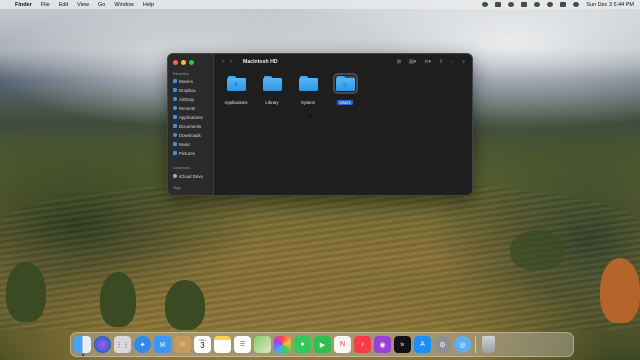 Image resolution: width=640 pixels, height=360 pixels. I want to click on dock-podcasts-icon: ◉, so click(382, 344).